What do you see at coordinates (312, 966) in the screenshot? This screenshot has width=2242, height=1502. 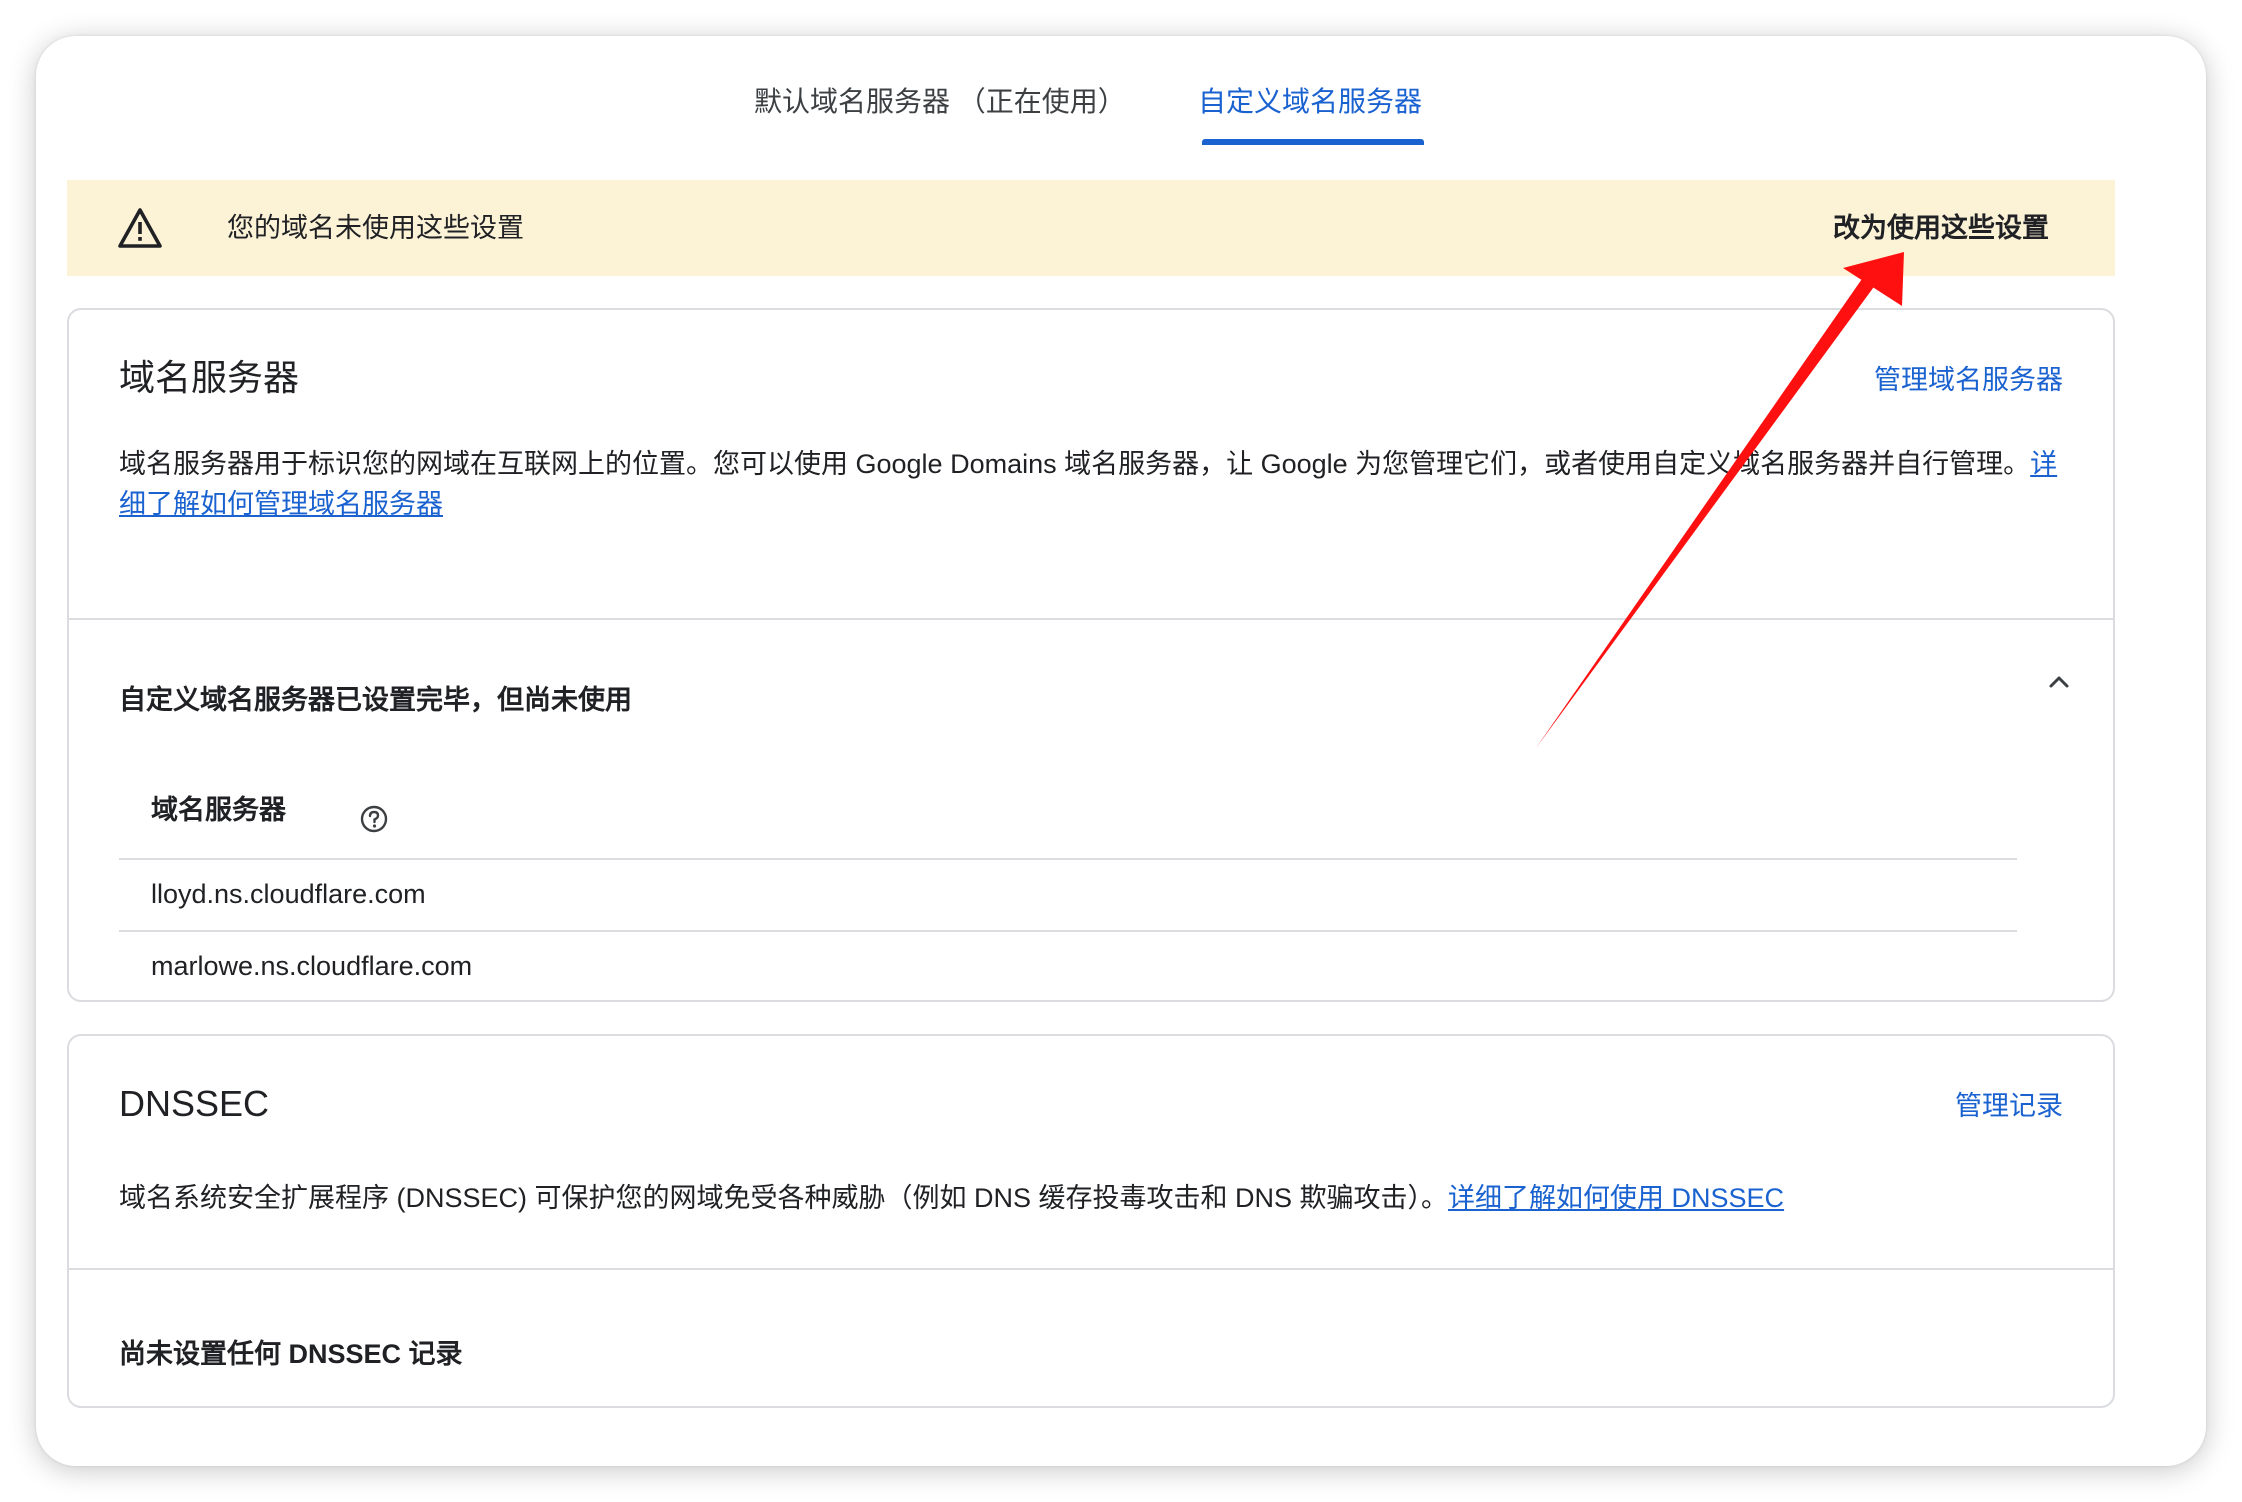 I see `nameserver-row: marlowe.ns.cloudflare.com` at bounding box center [312, 966].